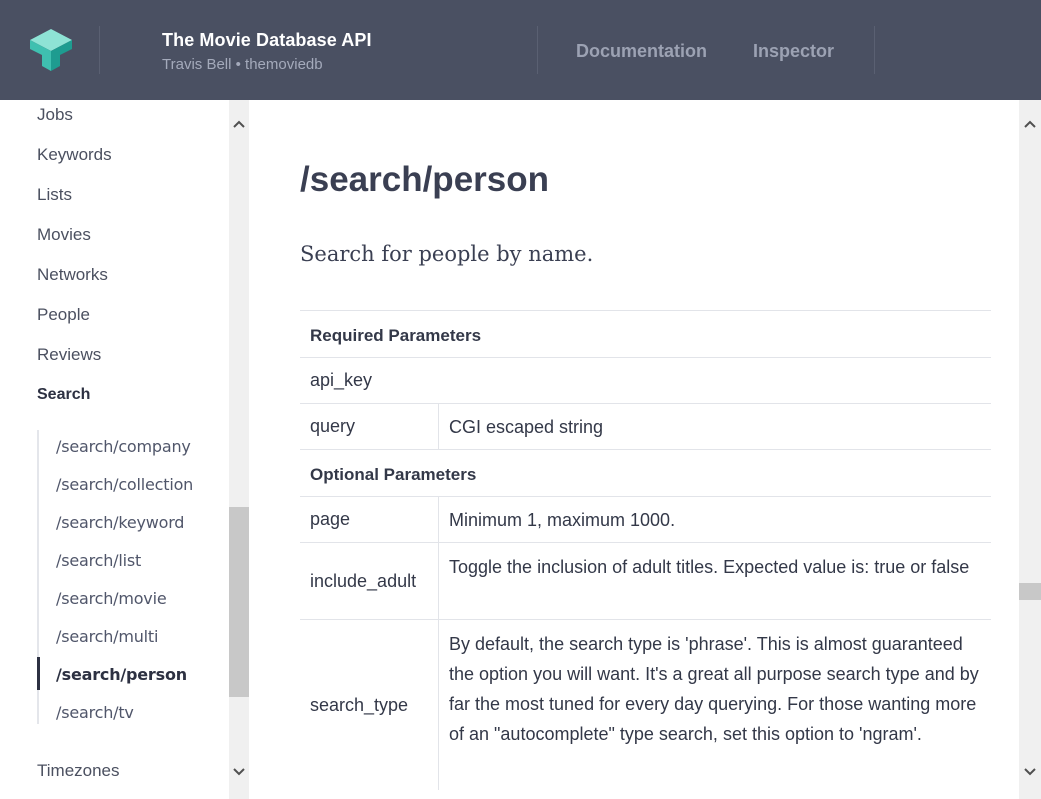 Image resolution: width=1041 pixels, height=799 pixels. I want to click on nav-inspector: Inspector, so click(793, 51).